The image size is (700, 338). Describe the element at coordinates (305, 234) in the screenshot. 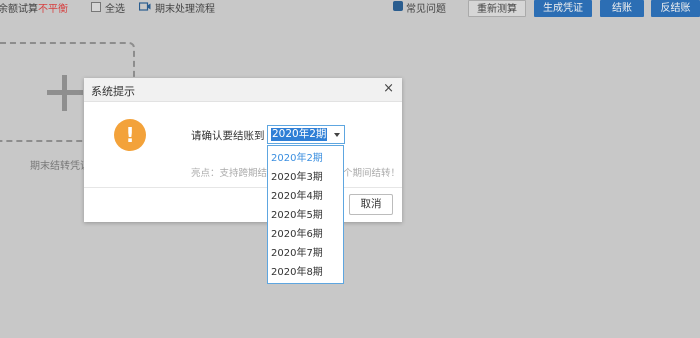

I see `period-option: 2020年6期` at that location.